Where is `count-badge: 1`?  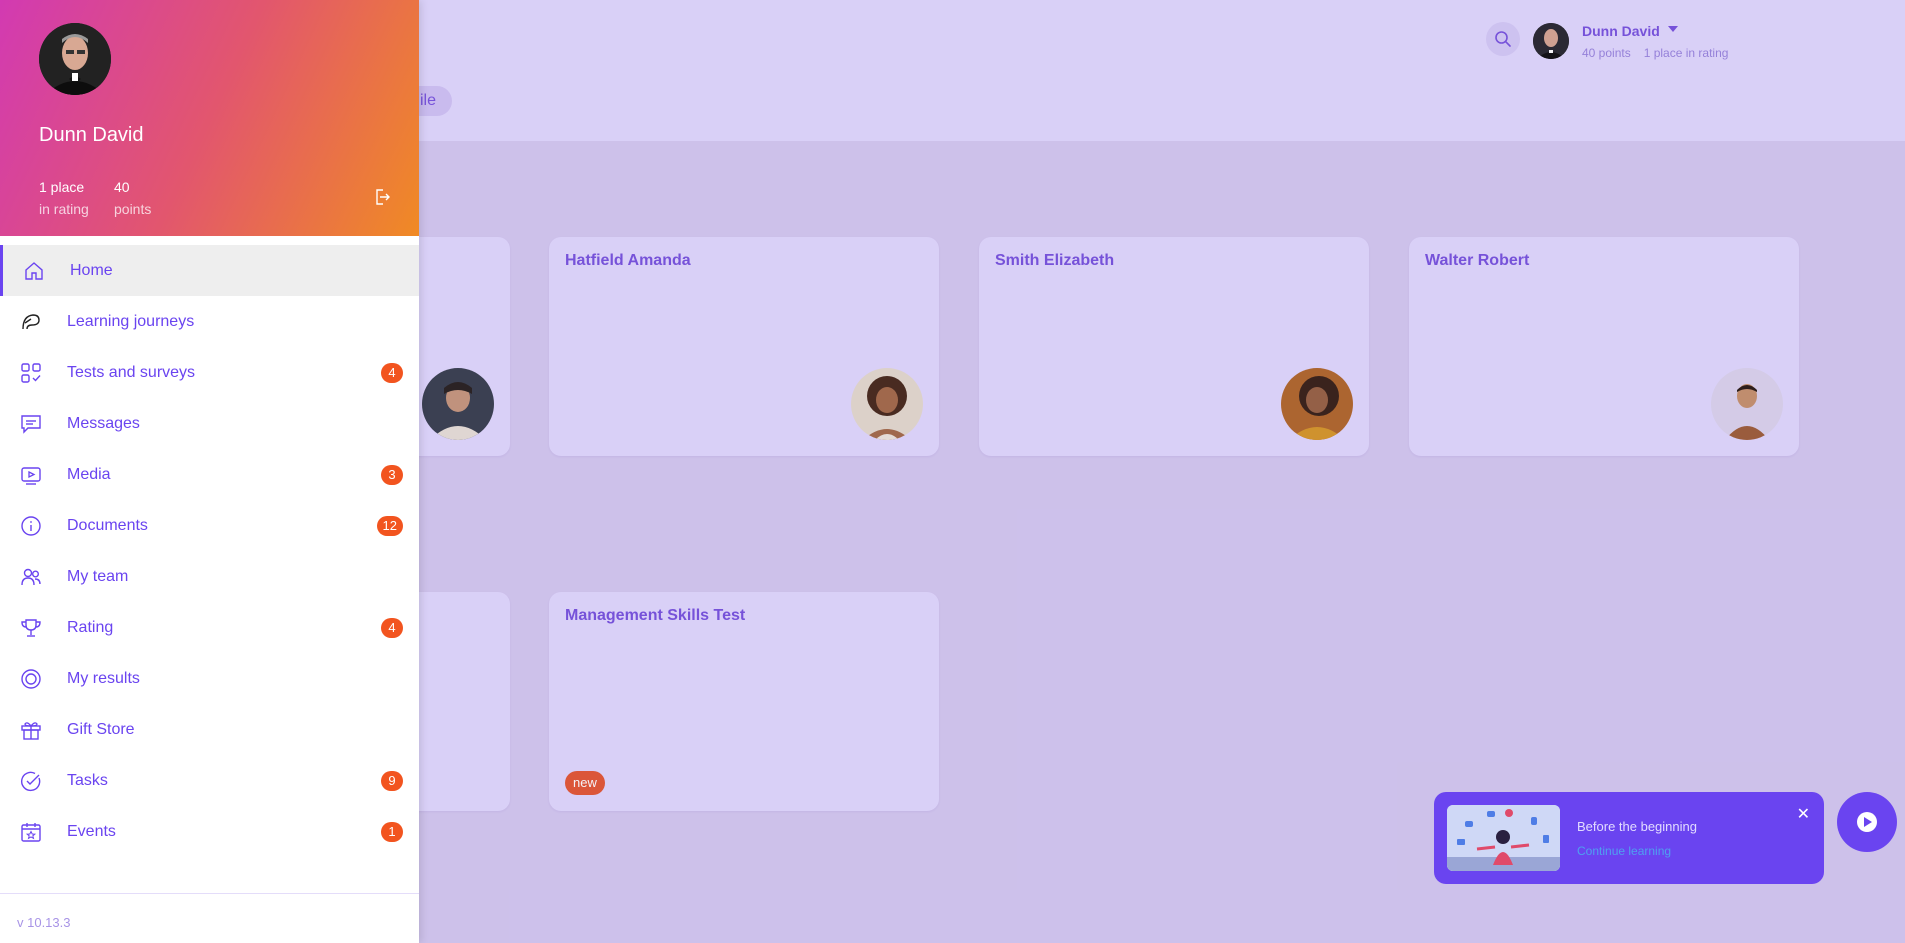
count-badge: 1 is located at coordinates (392, 831).